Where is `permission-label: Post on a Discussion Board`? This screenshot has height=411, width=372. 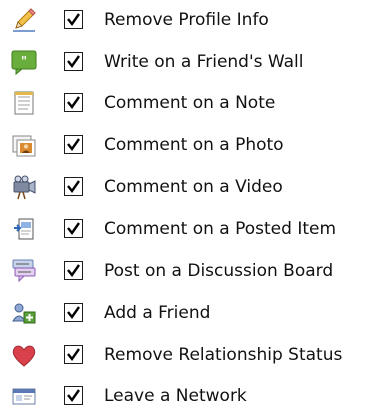
permission-label: Post on a Discussion Board is located at coordinates (219, 271).